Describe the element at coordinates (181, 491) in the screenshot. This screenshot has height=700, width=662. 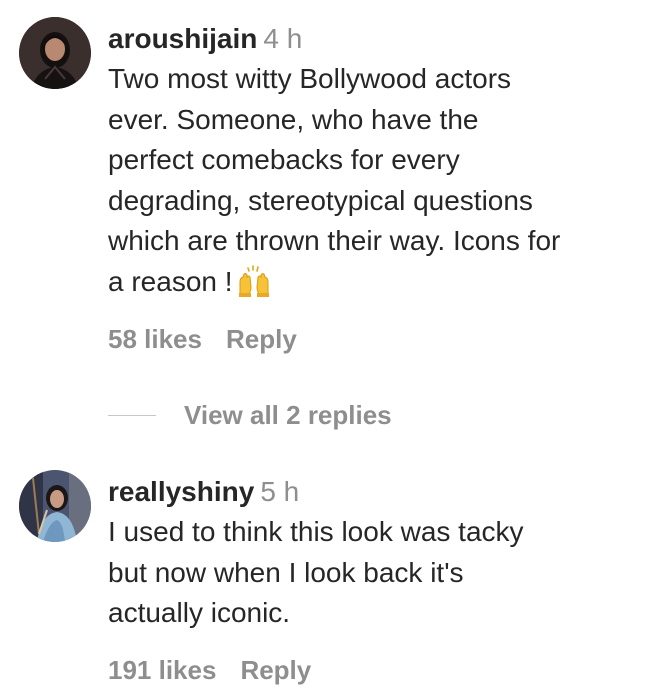
I see `comment-username: reallyshiny` at that location.